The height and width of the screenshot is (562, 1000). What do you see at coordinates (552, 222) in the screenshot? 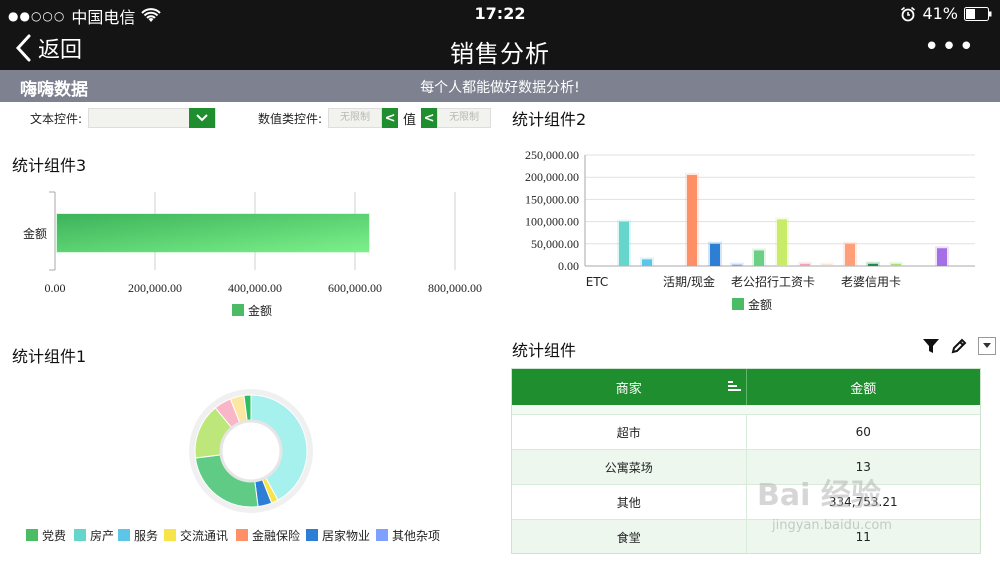
I see `y-tick-label: 100,000.00` at bounding box center [552, 222].